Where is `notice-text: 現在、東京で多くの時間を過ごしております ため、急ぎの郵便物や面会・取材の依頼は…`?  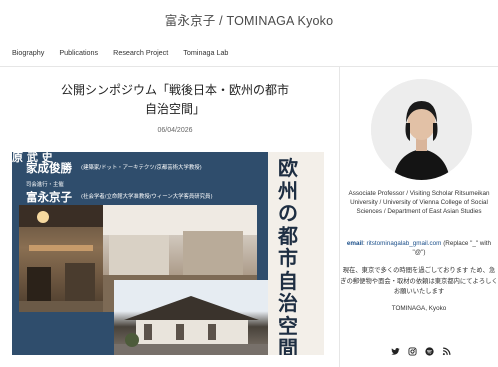
notice-text: 現在、東京で多くの時間を過ごしております ため、急ぎの郵便物や面会・取材の依頼は… is located at coordinates (419, 281).